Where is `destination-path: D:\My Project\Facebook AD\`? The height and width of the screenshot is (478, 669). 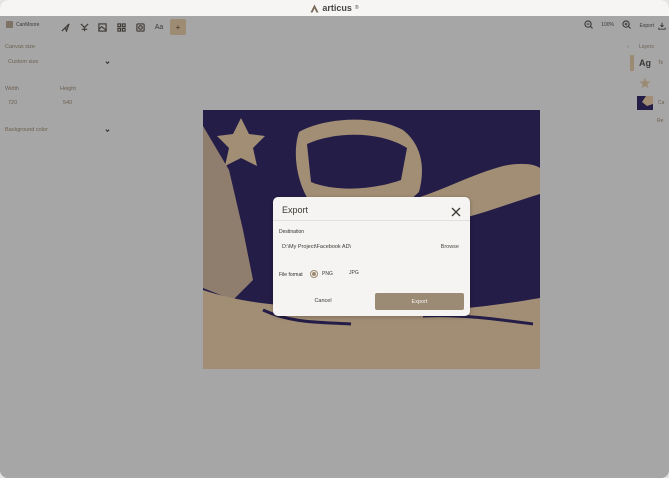 destination-path: D:\My Project\Facebook AD\ is located at coordinates (316, 247).